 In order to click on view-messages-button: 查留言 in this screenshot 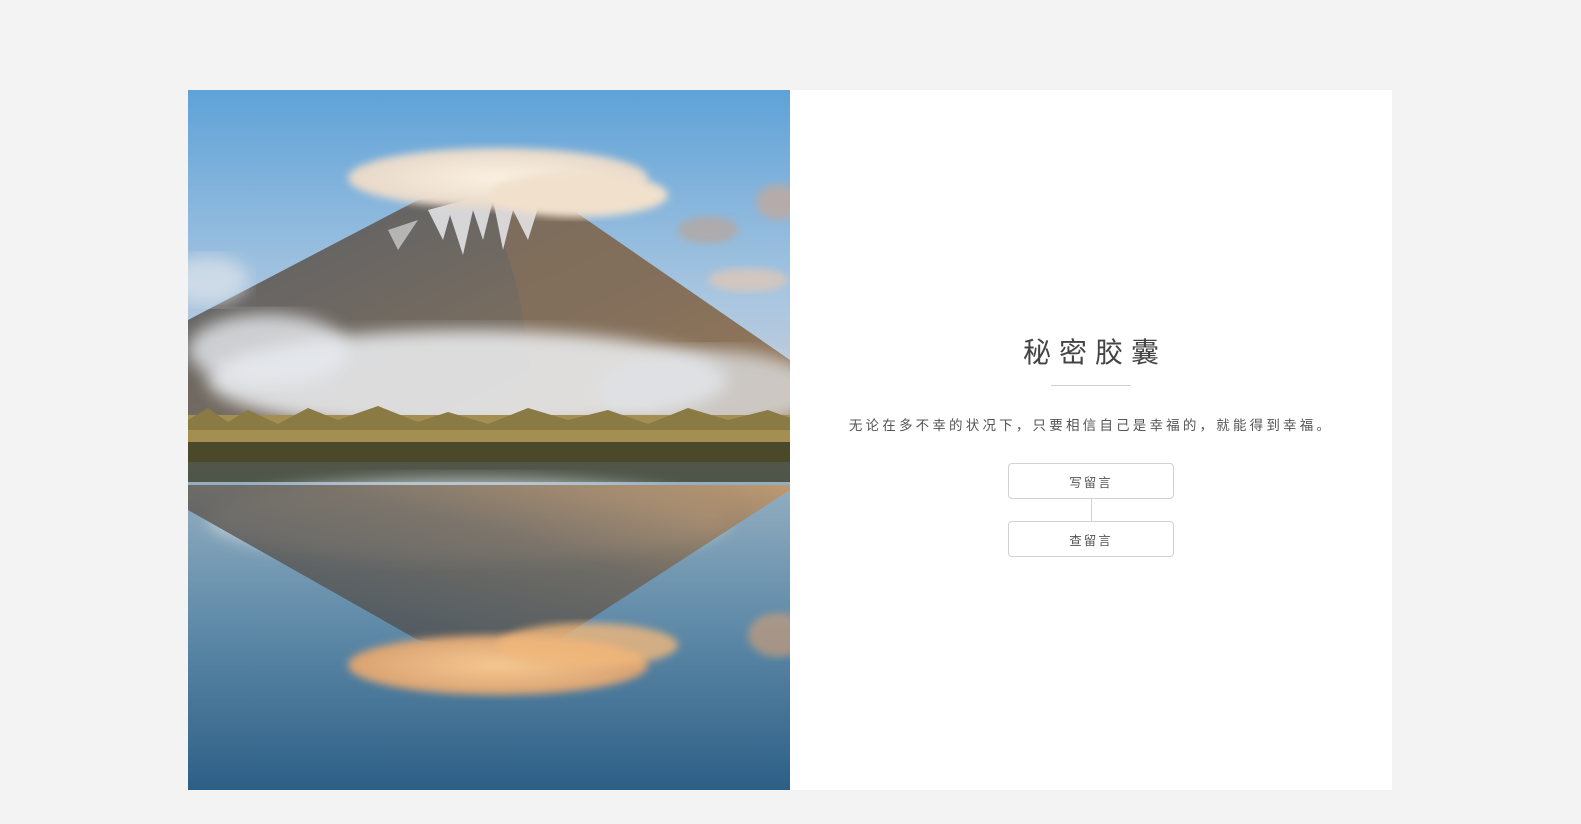, I will do `click(1091, 539)`.